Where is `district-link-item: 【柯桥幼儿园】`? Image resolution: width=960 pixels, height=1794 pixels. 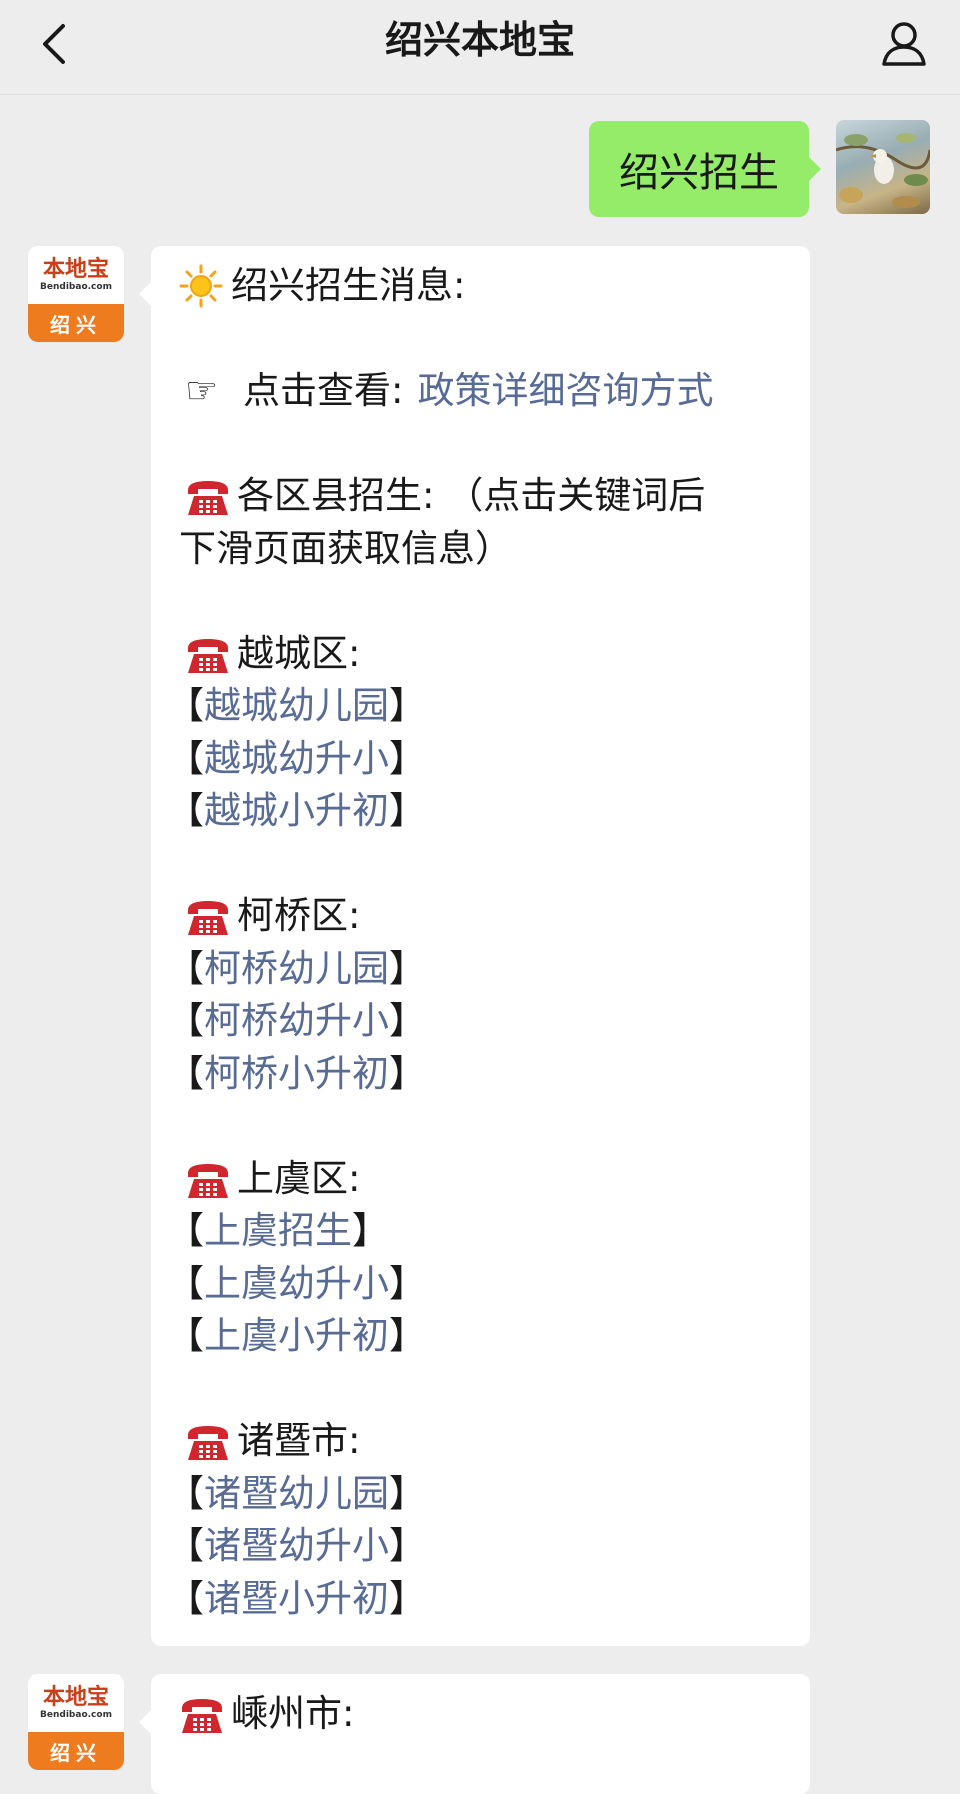
district-link-item: 【柯桥幼儿园】 is located at coordinates (296, 968).